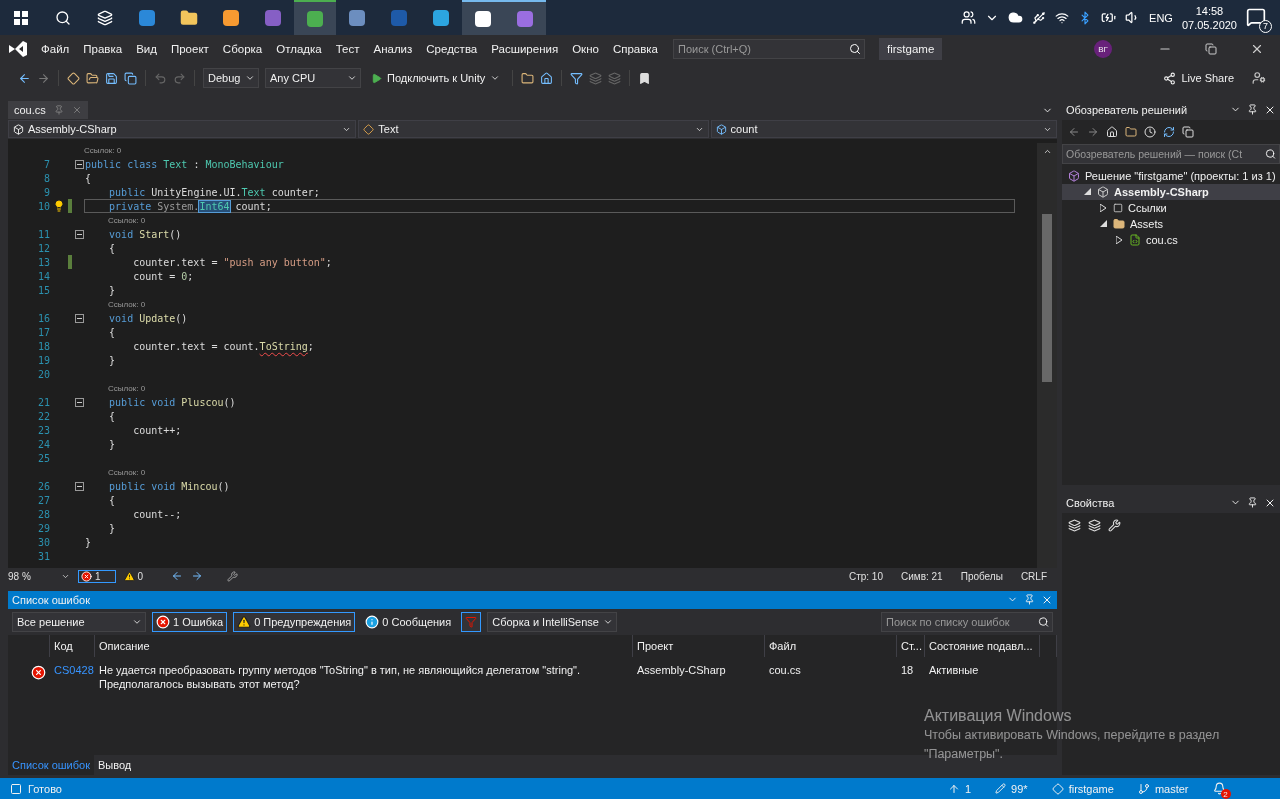 The image size is (1280, 799). Describe the element at coordinates (699, 646) in the screenshot. I see `column-header: Проект` at that location.